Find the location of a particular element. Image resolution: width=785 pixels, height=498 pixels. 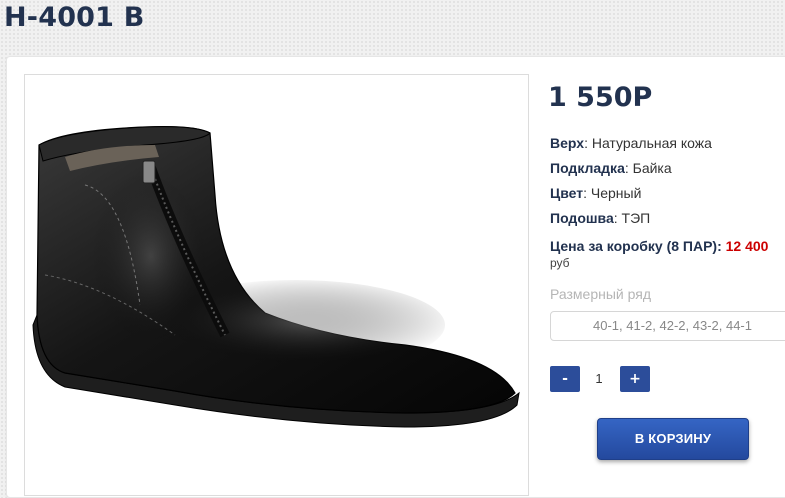

box-price: Цена за коробку (8 ПАР): 12 400 is located at coordinates (659, 246).